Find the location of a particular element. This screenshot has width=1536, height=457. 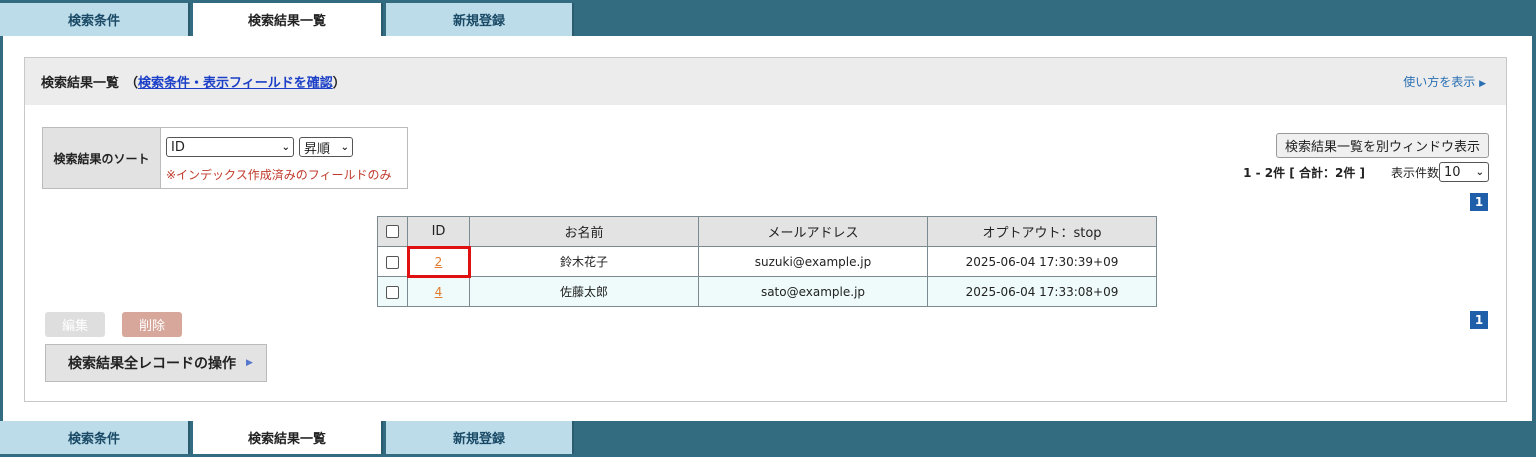

per-page-select: 10 ⌄ is located at coordinates (1464, 172).